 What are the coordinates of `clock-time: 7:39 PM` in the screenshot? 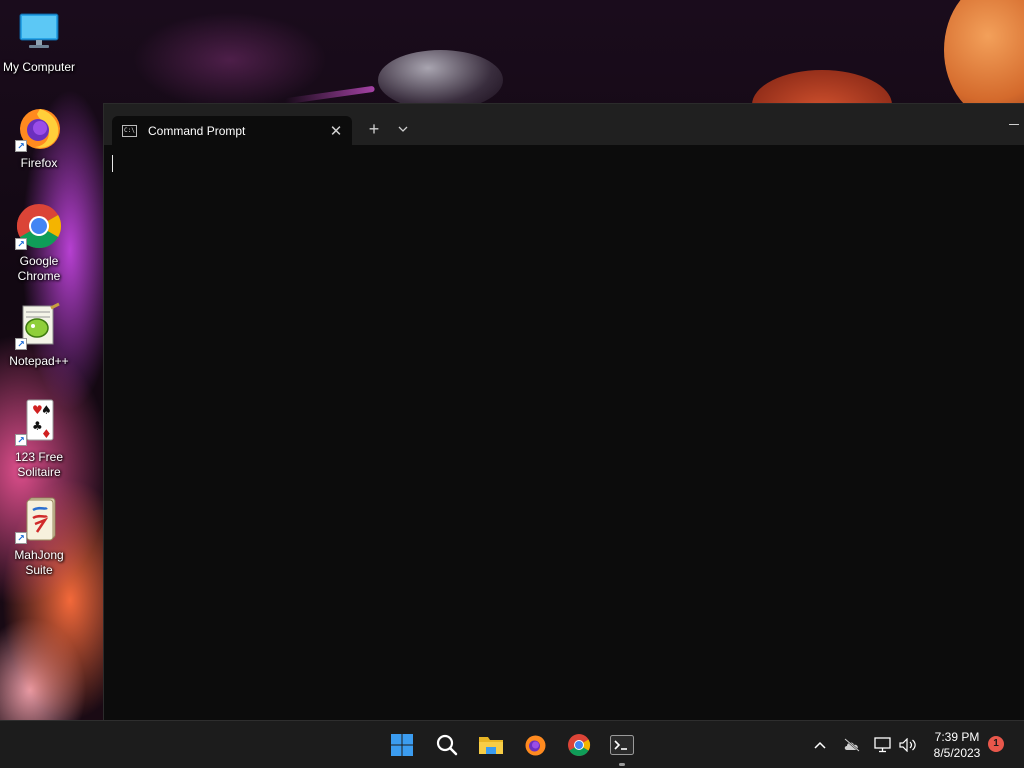 It's located at (957, 737).